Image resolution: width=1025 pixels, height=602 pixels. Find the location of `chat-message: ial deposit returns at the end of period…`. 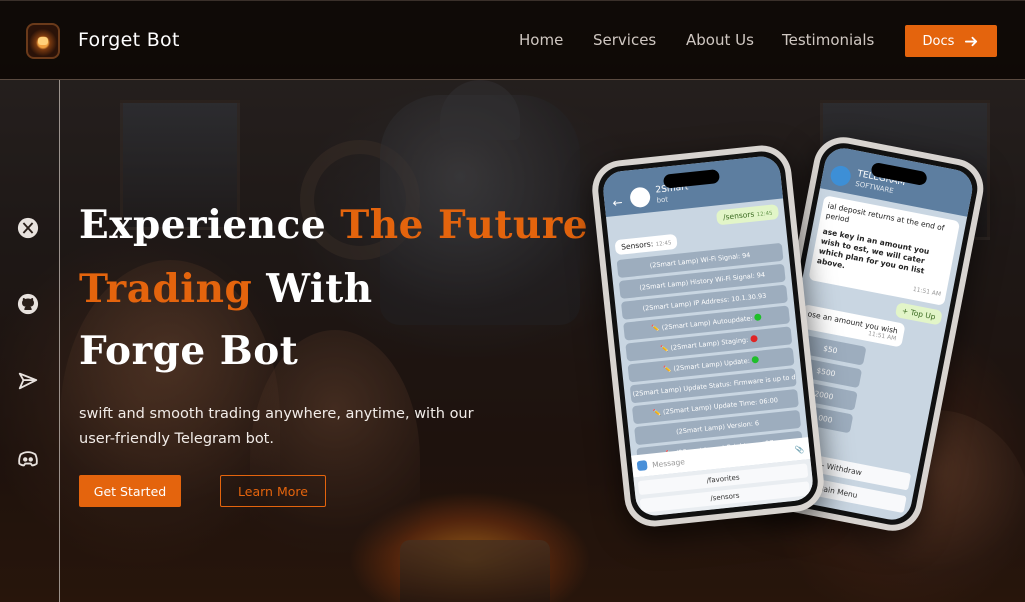

chat-message: ial deposit returns at the end of period… is located at coordinates (884, 250).